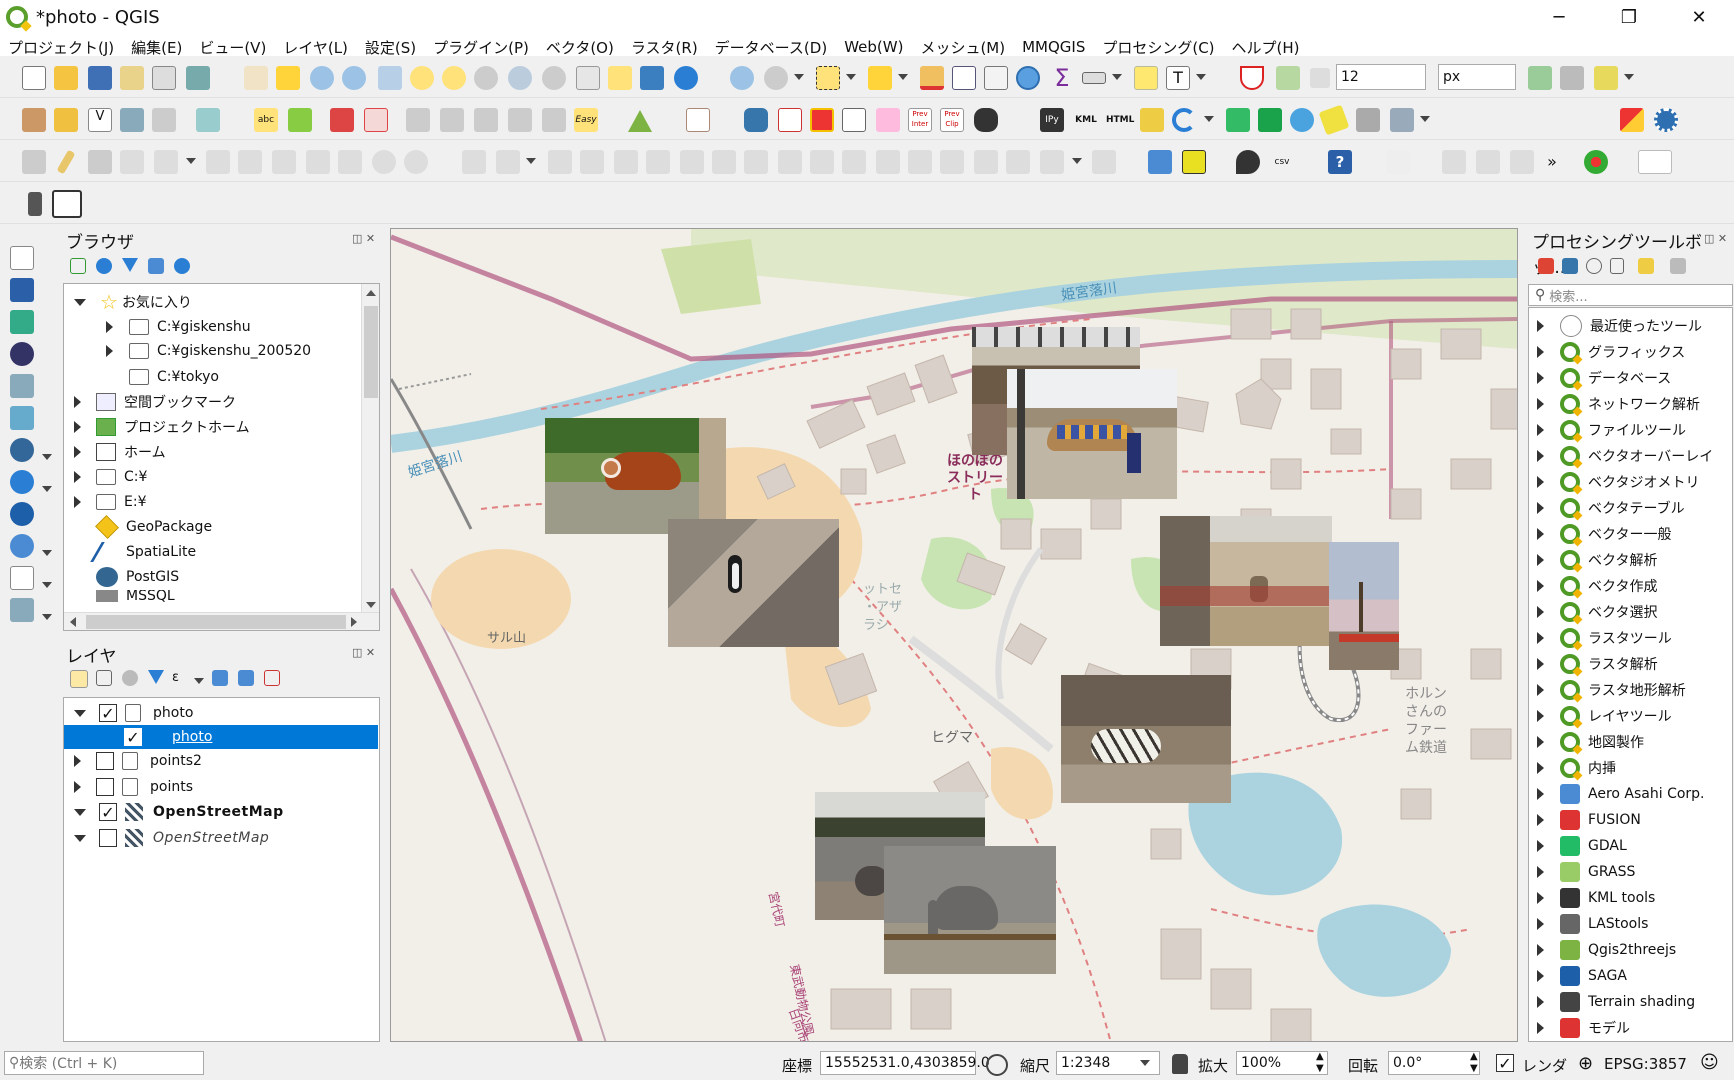  Describe the element at coordinates (108, 812) in the screenshot. I see `layer-visibility-checkbox: ✓` at that location.